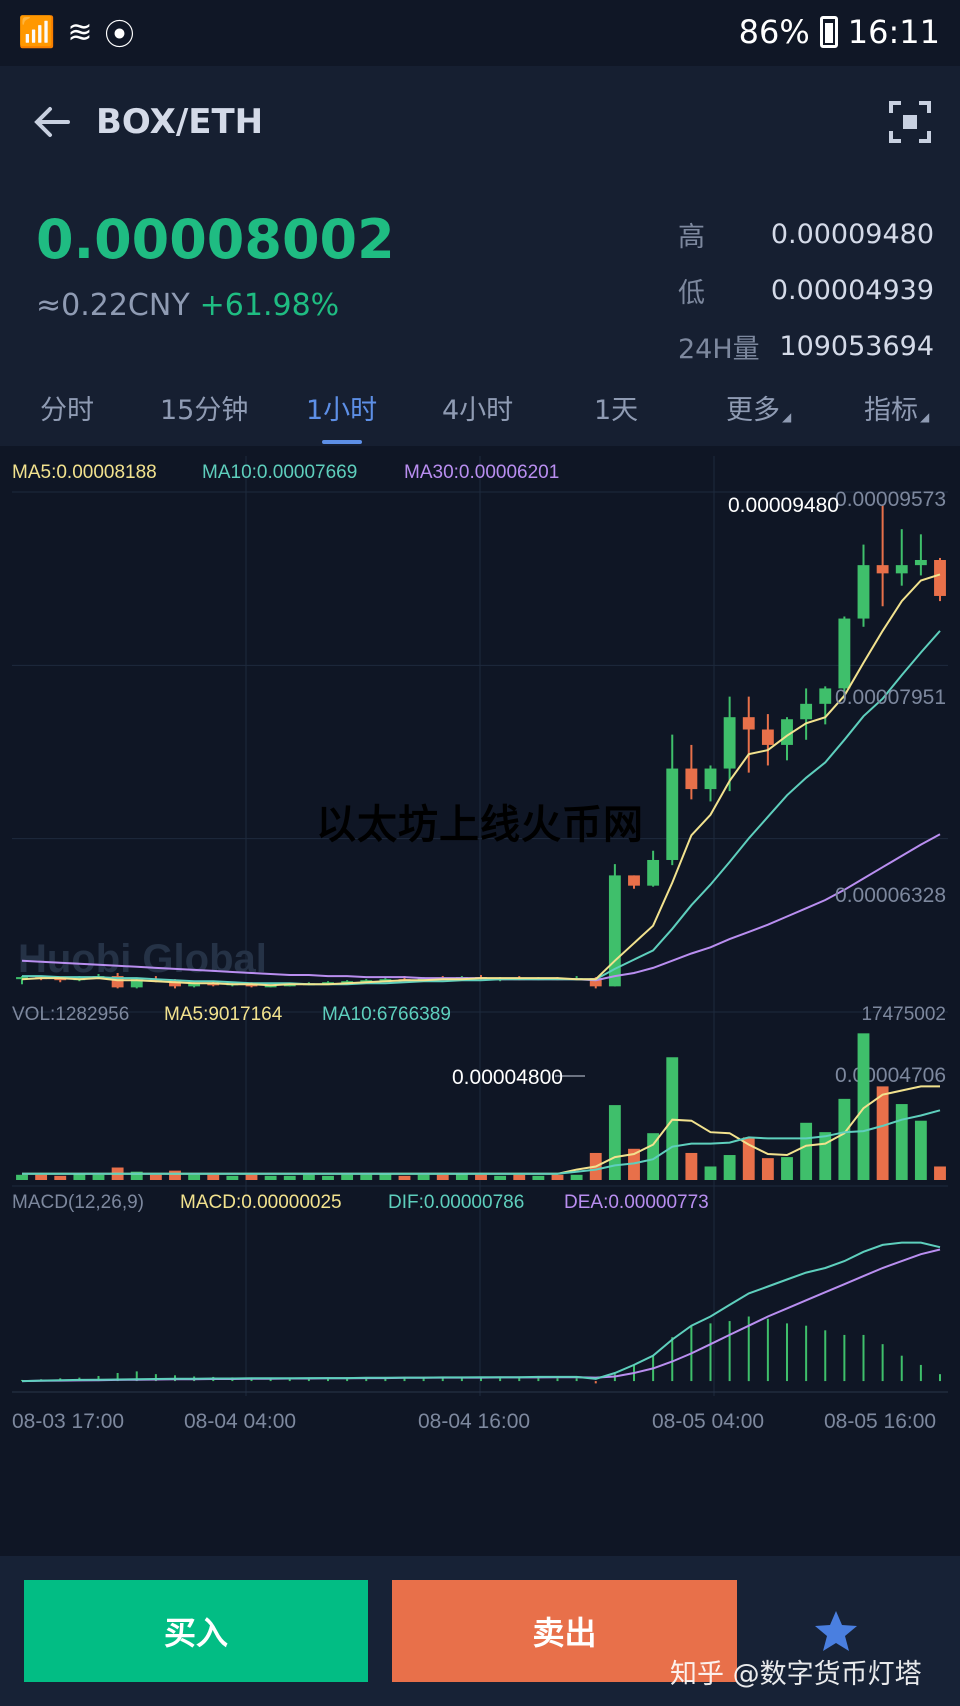 The width and height of the screenshot is (960, 1706). I want to click on tab-15min: 15分钟, so click(204, 407).